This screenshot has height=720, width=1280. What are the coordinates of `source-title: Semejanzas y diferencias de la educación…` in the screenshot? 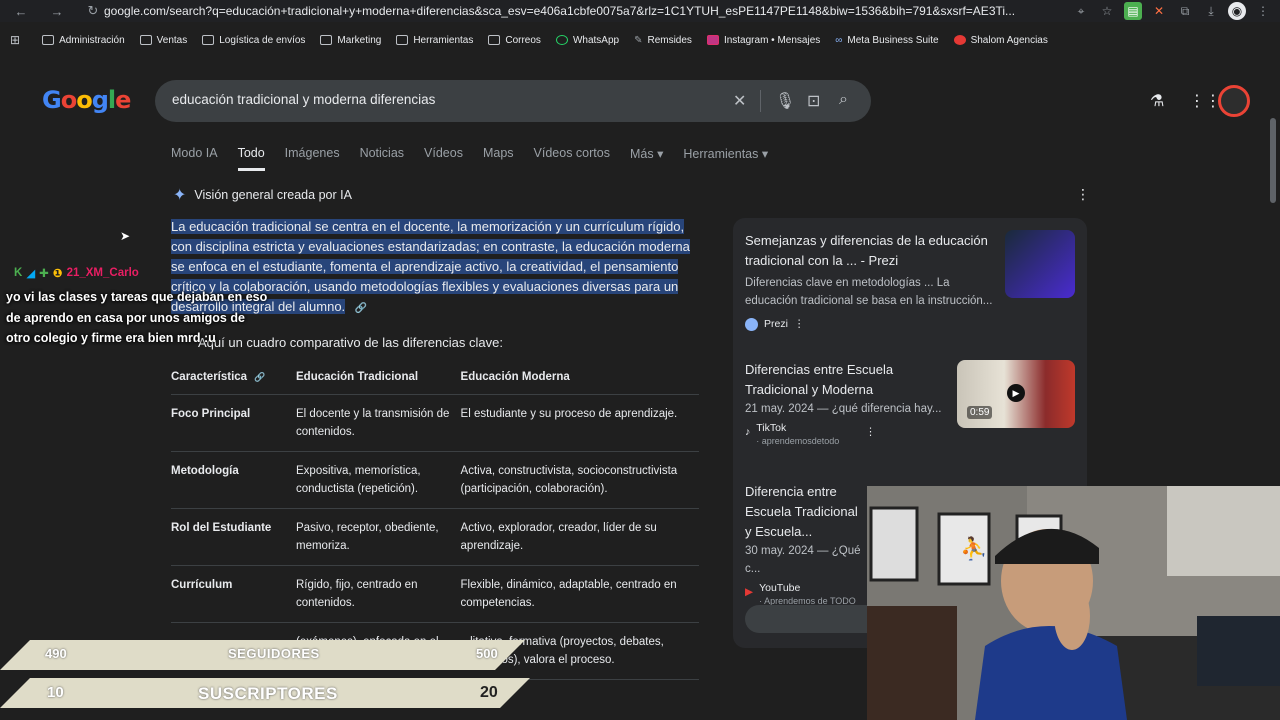 It's located at (871, 251).